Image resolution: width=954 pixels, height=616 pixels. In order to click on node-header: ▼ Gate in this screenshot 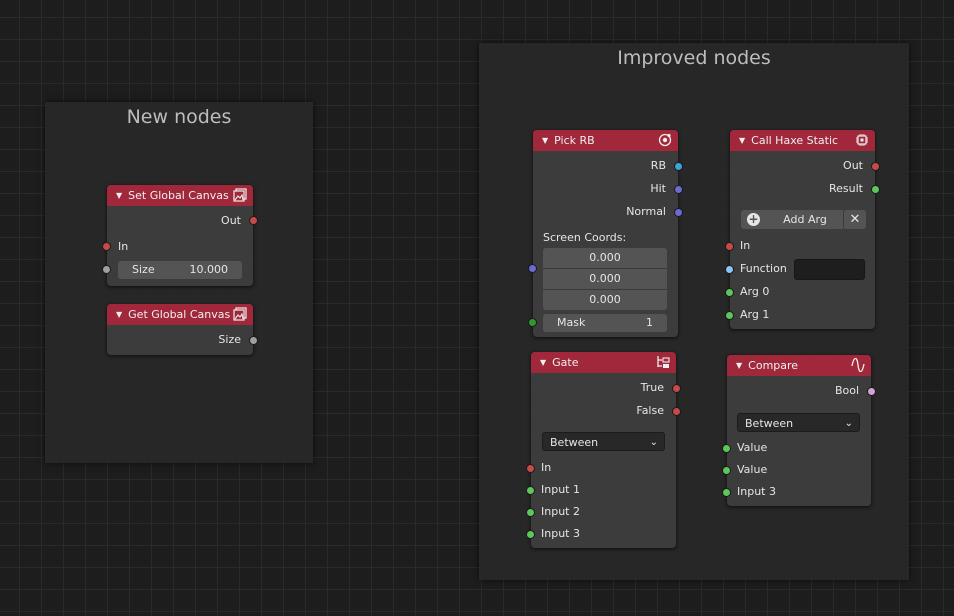, I will do `click(603, 362)`.